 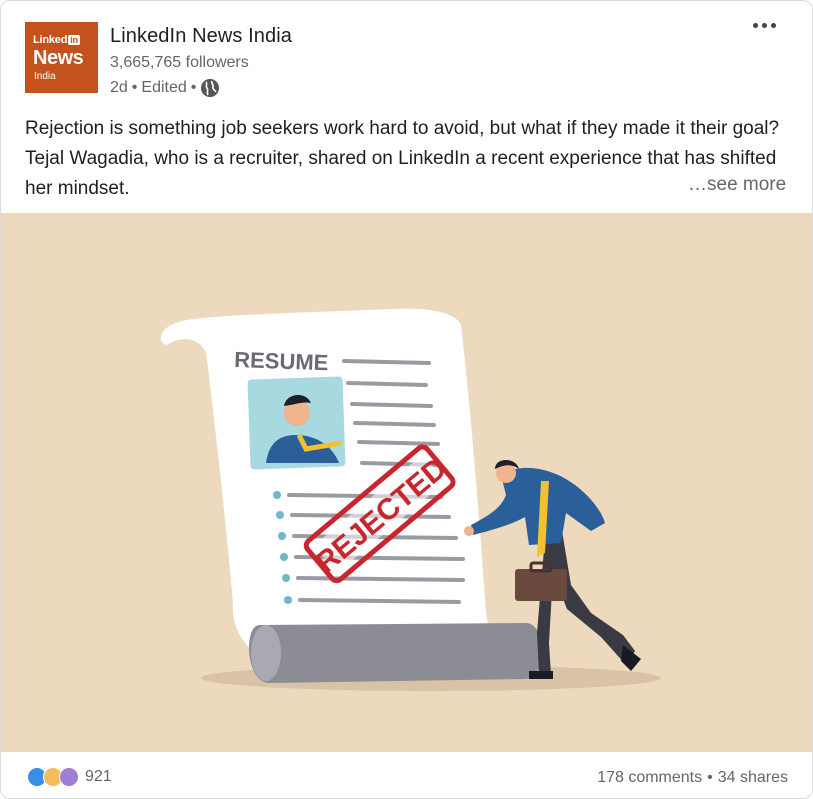 I want to click on edited-label: Edited, so click(x=164, y=87).